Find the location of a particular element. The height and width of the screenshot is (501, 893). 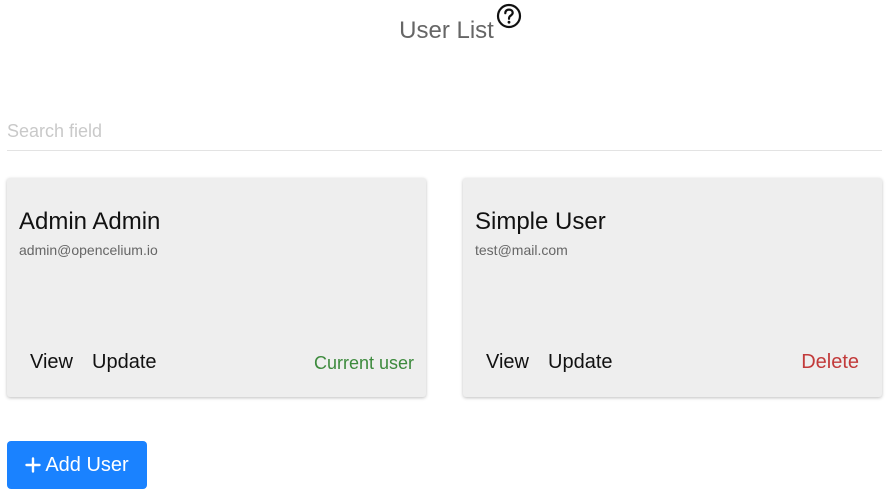

add-user-button: Add User is located at coordinates (77, 465).